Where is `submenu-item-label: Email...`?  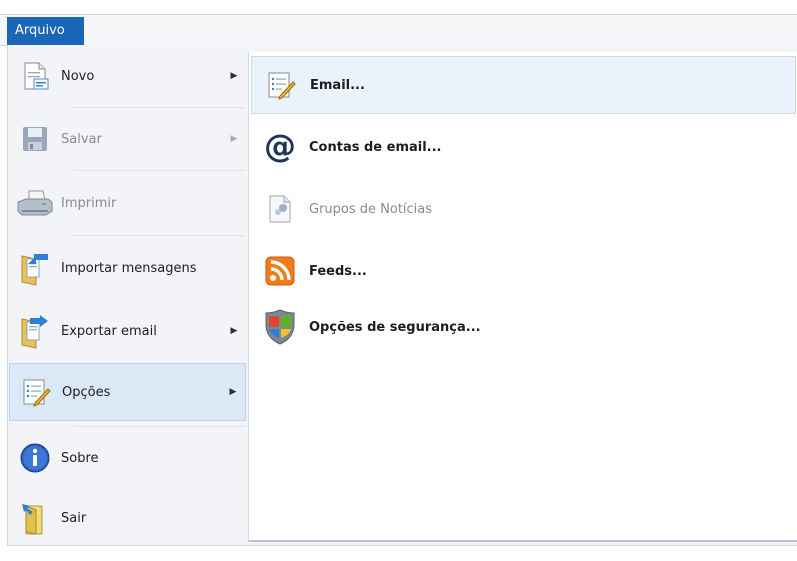 submenu-item-label: Email... is located at coordinates (337, 85).